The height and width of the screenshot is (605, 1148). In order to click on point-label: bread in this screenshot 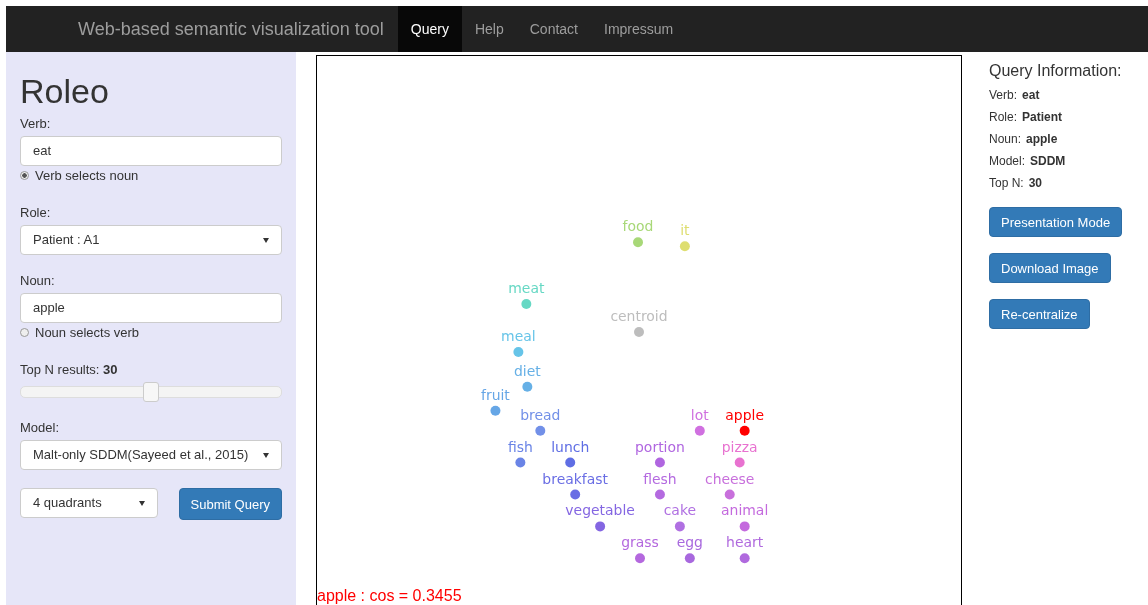, I will do `click(540, 414)`.